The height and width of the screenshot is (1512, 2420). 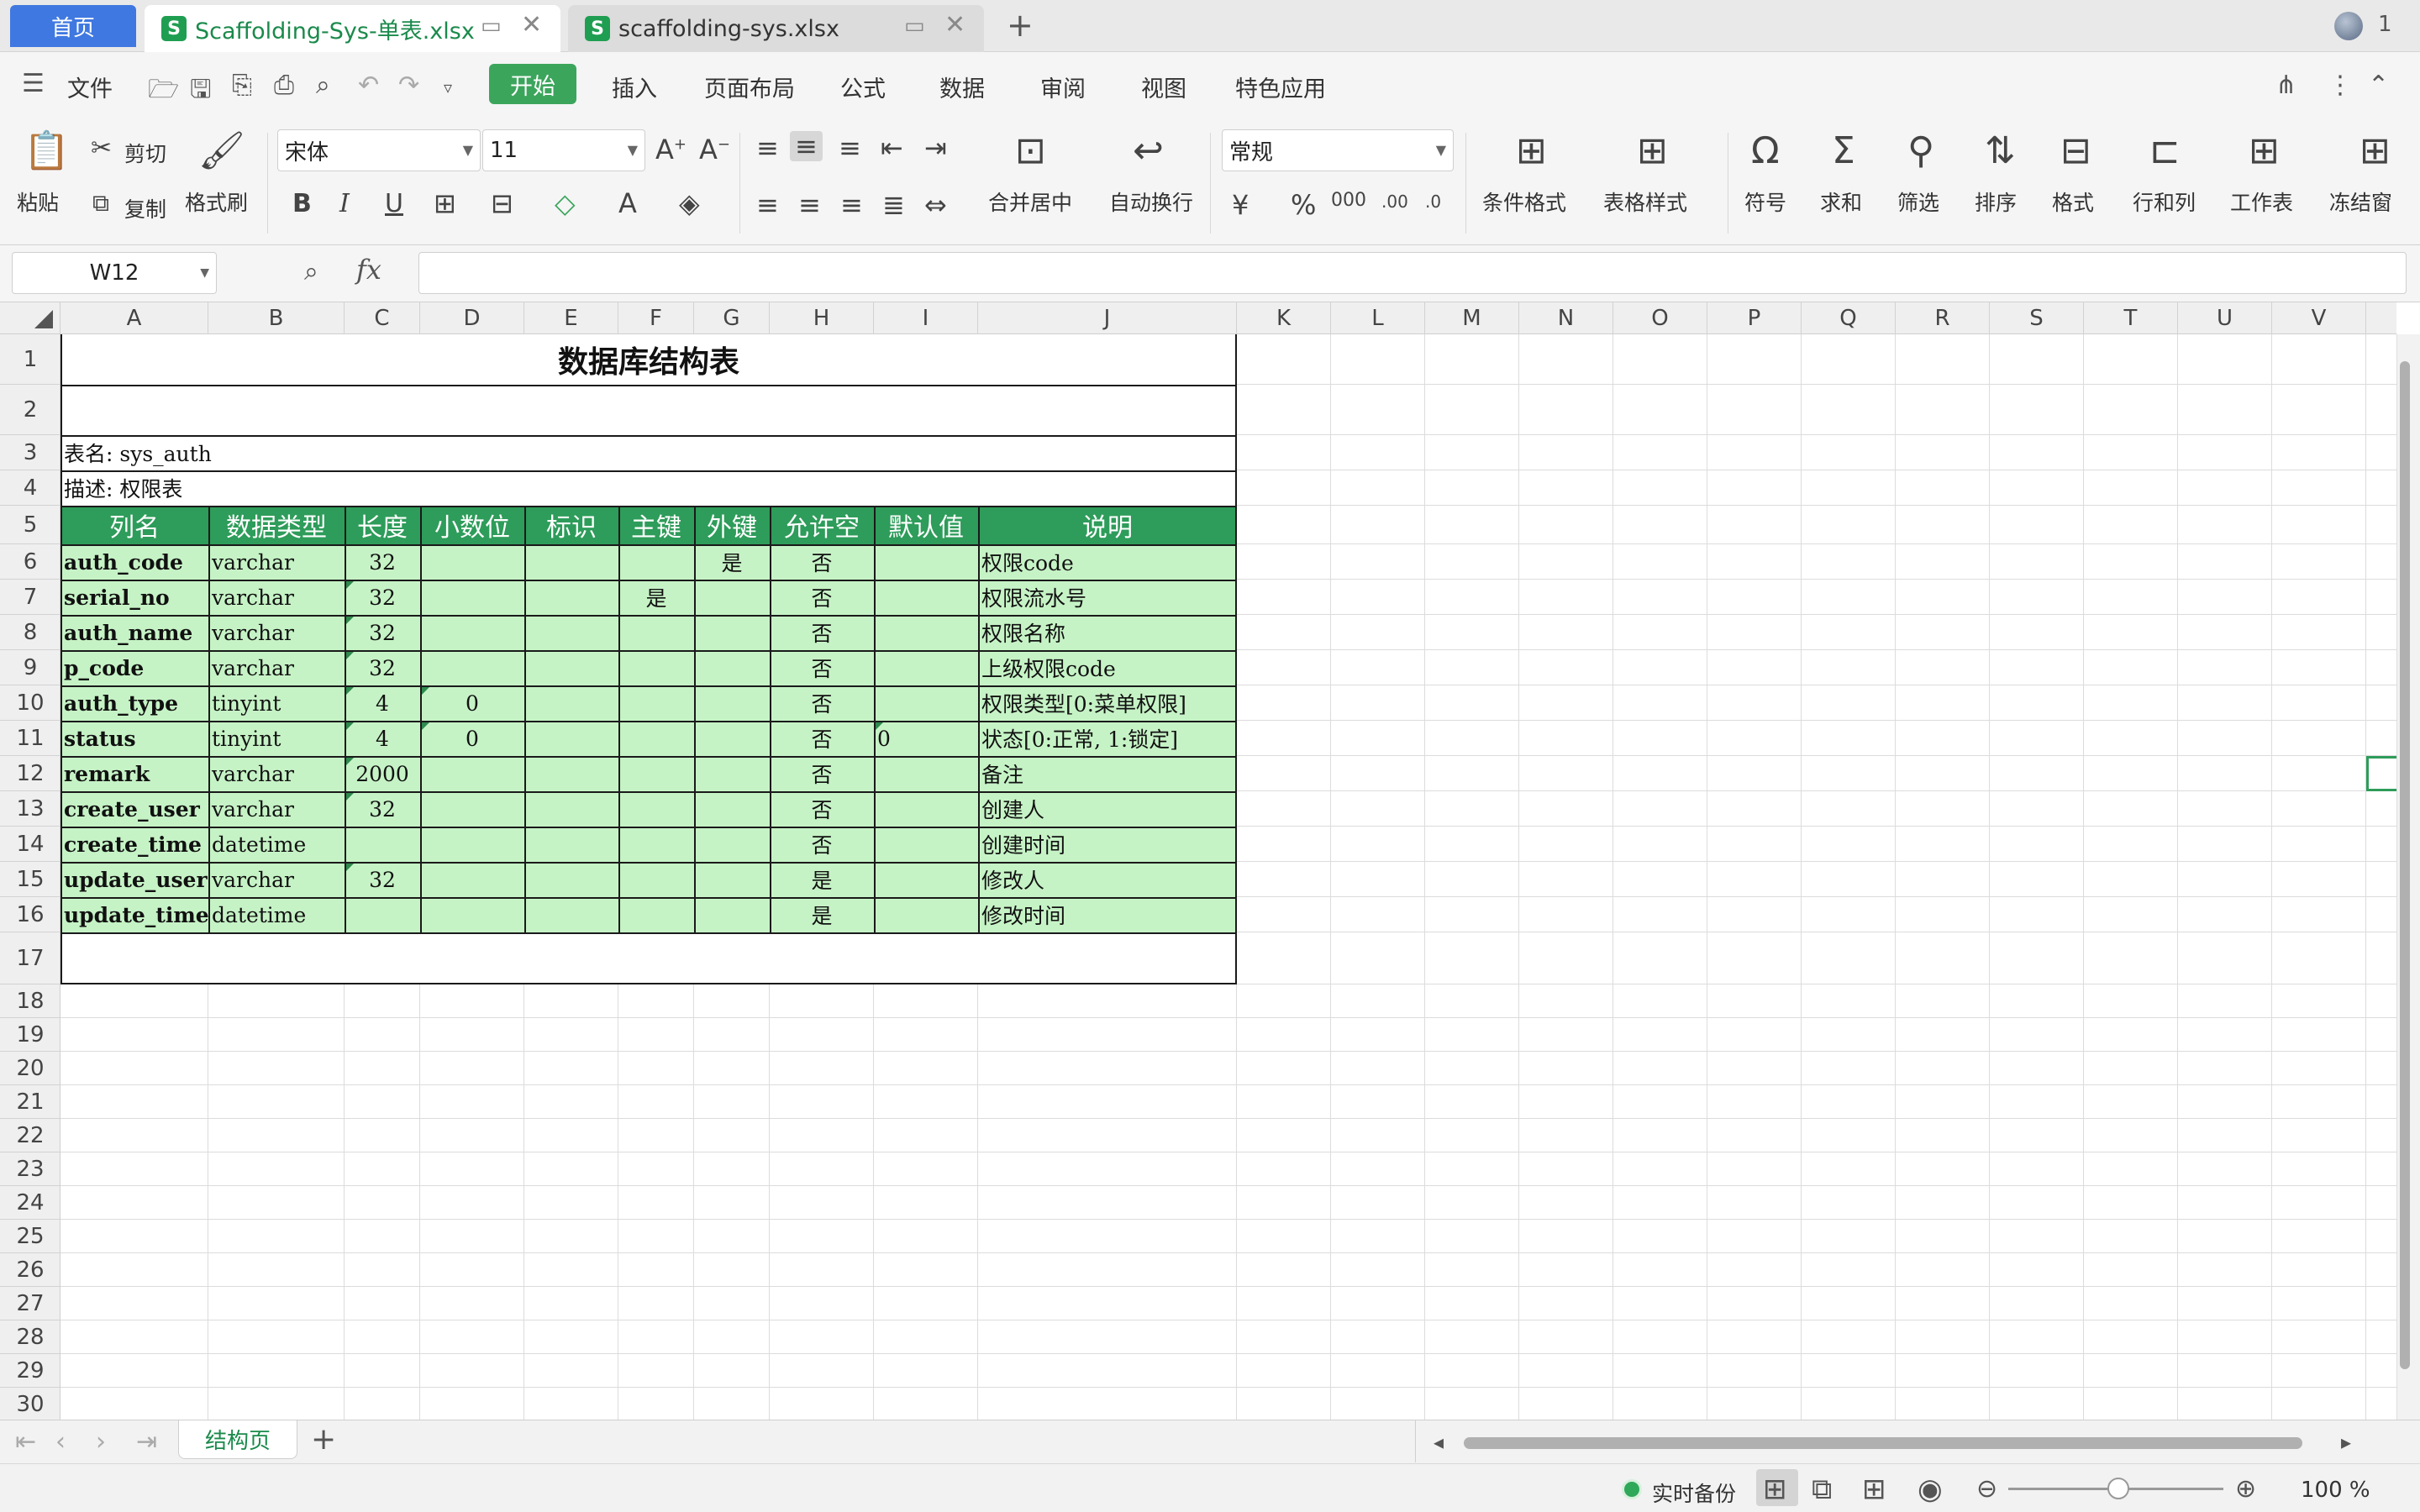 I want to click on cut-button: 剪切, so click(x=145, y=153).